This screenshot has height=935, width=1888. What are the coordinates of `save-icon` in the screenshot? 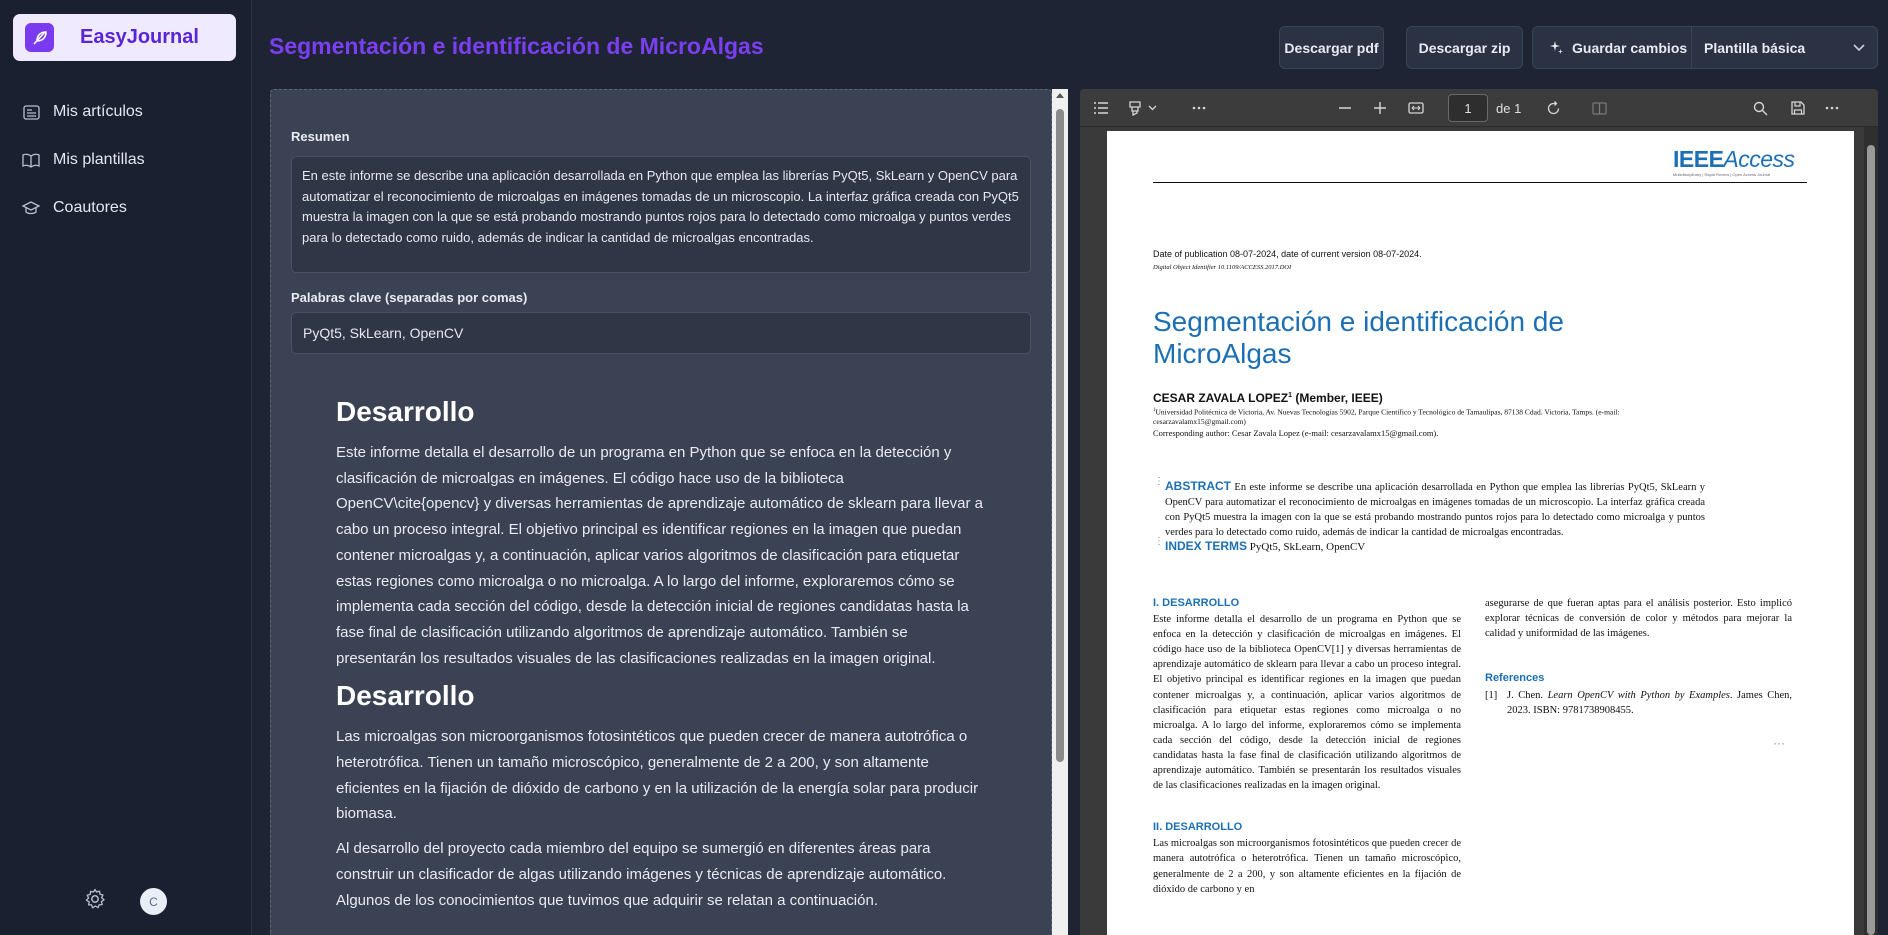 It's located at (1798, 108).